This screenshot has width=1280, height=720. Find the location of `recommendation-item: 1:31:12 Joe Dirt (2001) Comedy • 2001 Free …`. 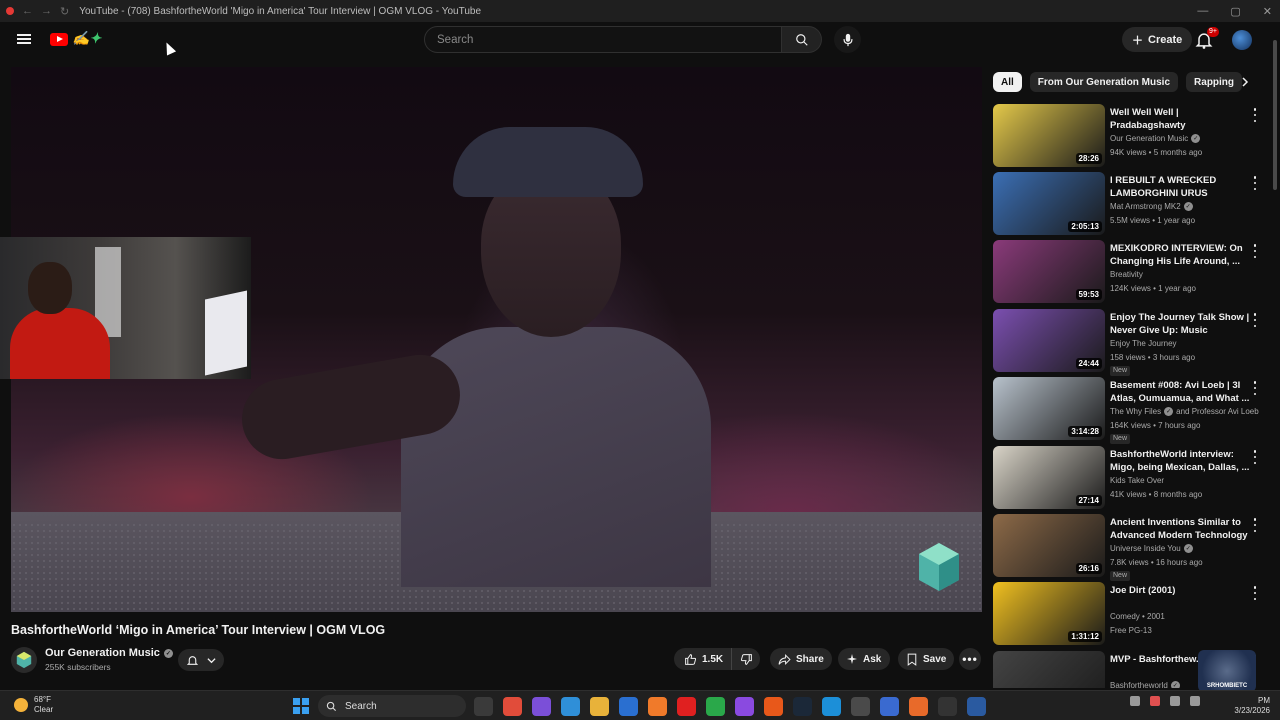

recommendation-item: 1:31:12 Joe Dirt (2001) Comedy • 2001 Free … is located at coordinates (1130, 615).